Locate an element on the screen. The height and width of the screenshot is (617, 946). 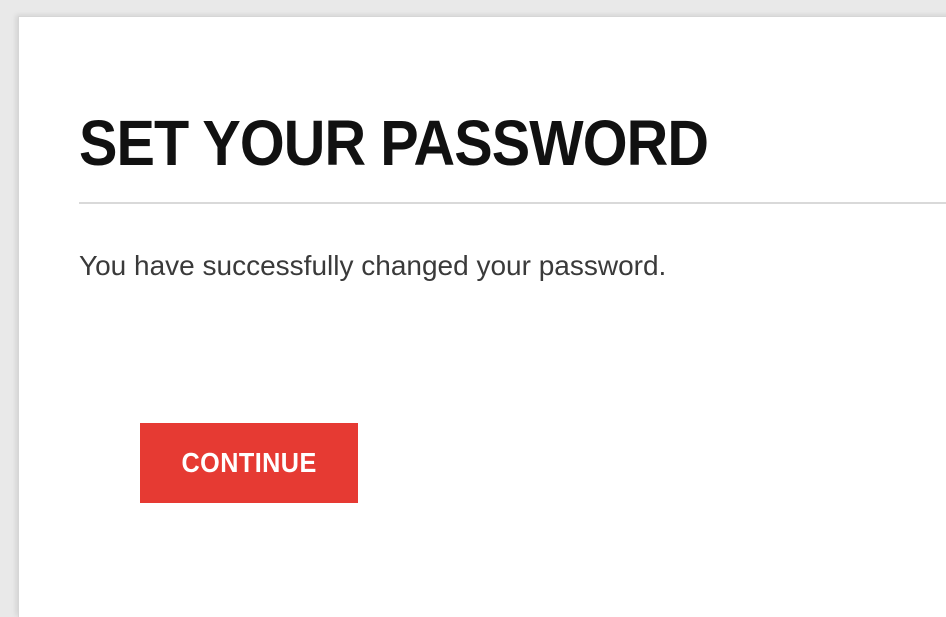
continue-button-label: CONTINUE is located at coordinates (249, 462).